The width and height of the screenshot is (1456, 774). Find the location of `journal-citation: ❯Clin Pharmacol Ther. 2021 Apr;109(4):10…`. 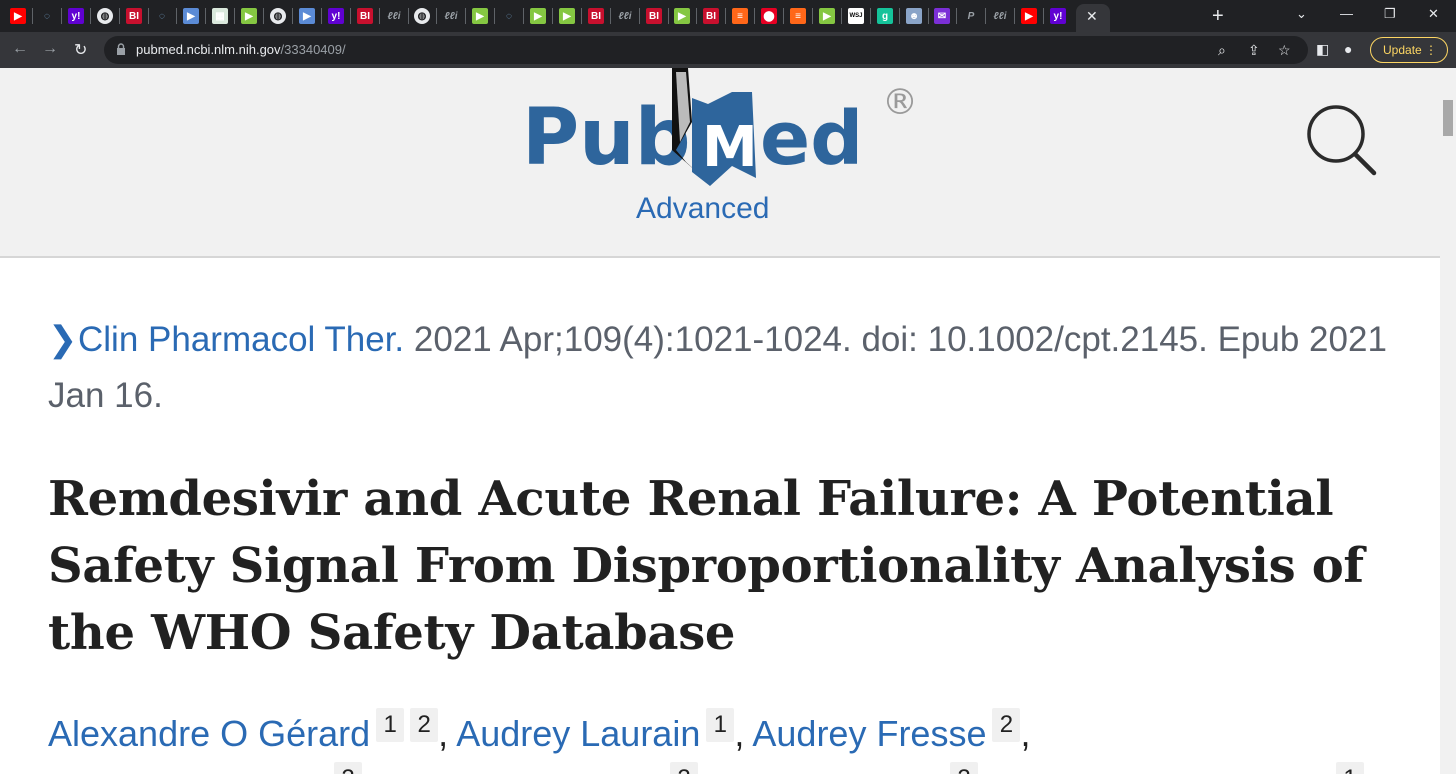

journal-citation: ❯Clin Pharmacol Ther. 2021 Apr;109(4):10… is located at coordinates (718, 368).